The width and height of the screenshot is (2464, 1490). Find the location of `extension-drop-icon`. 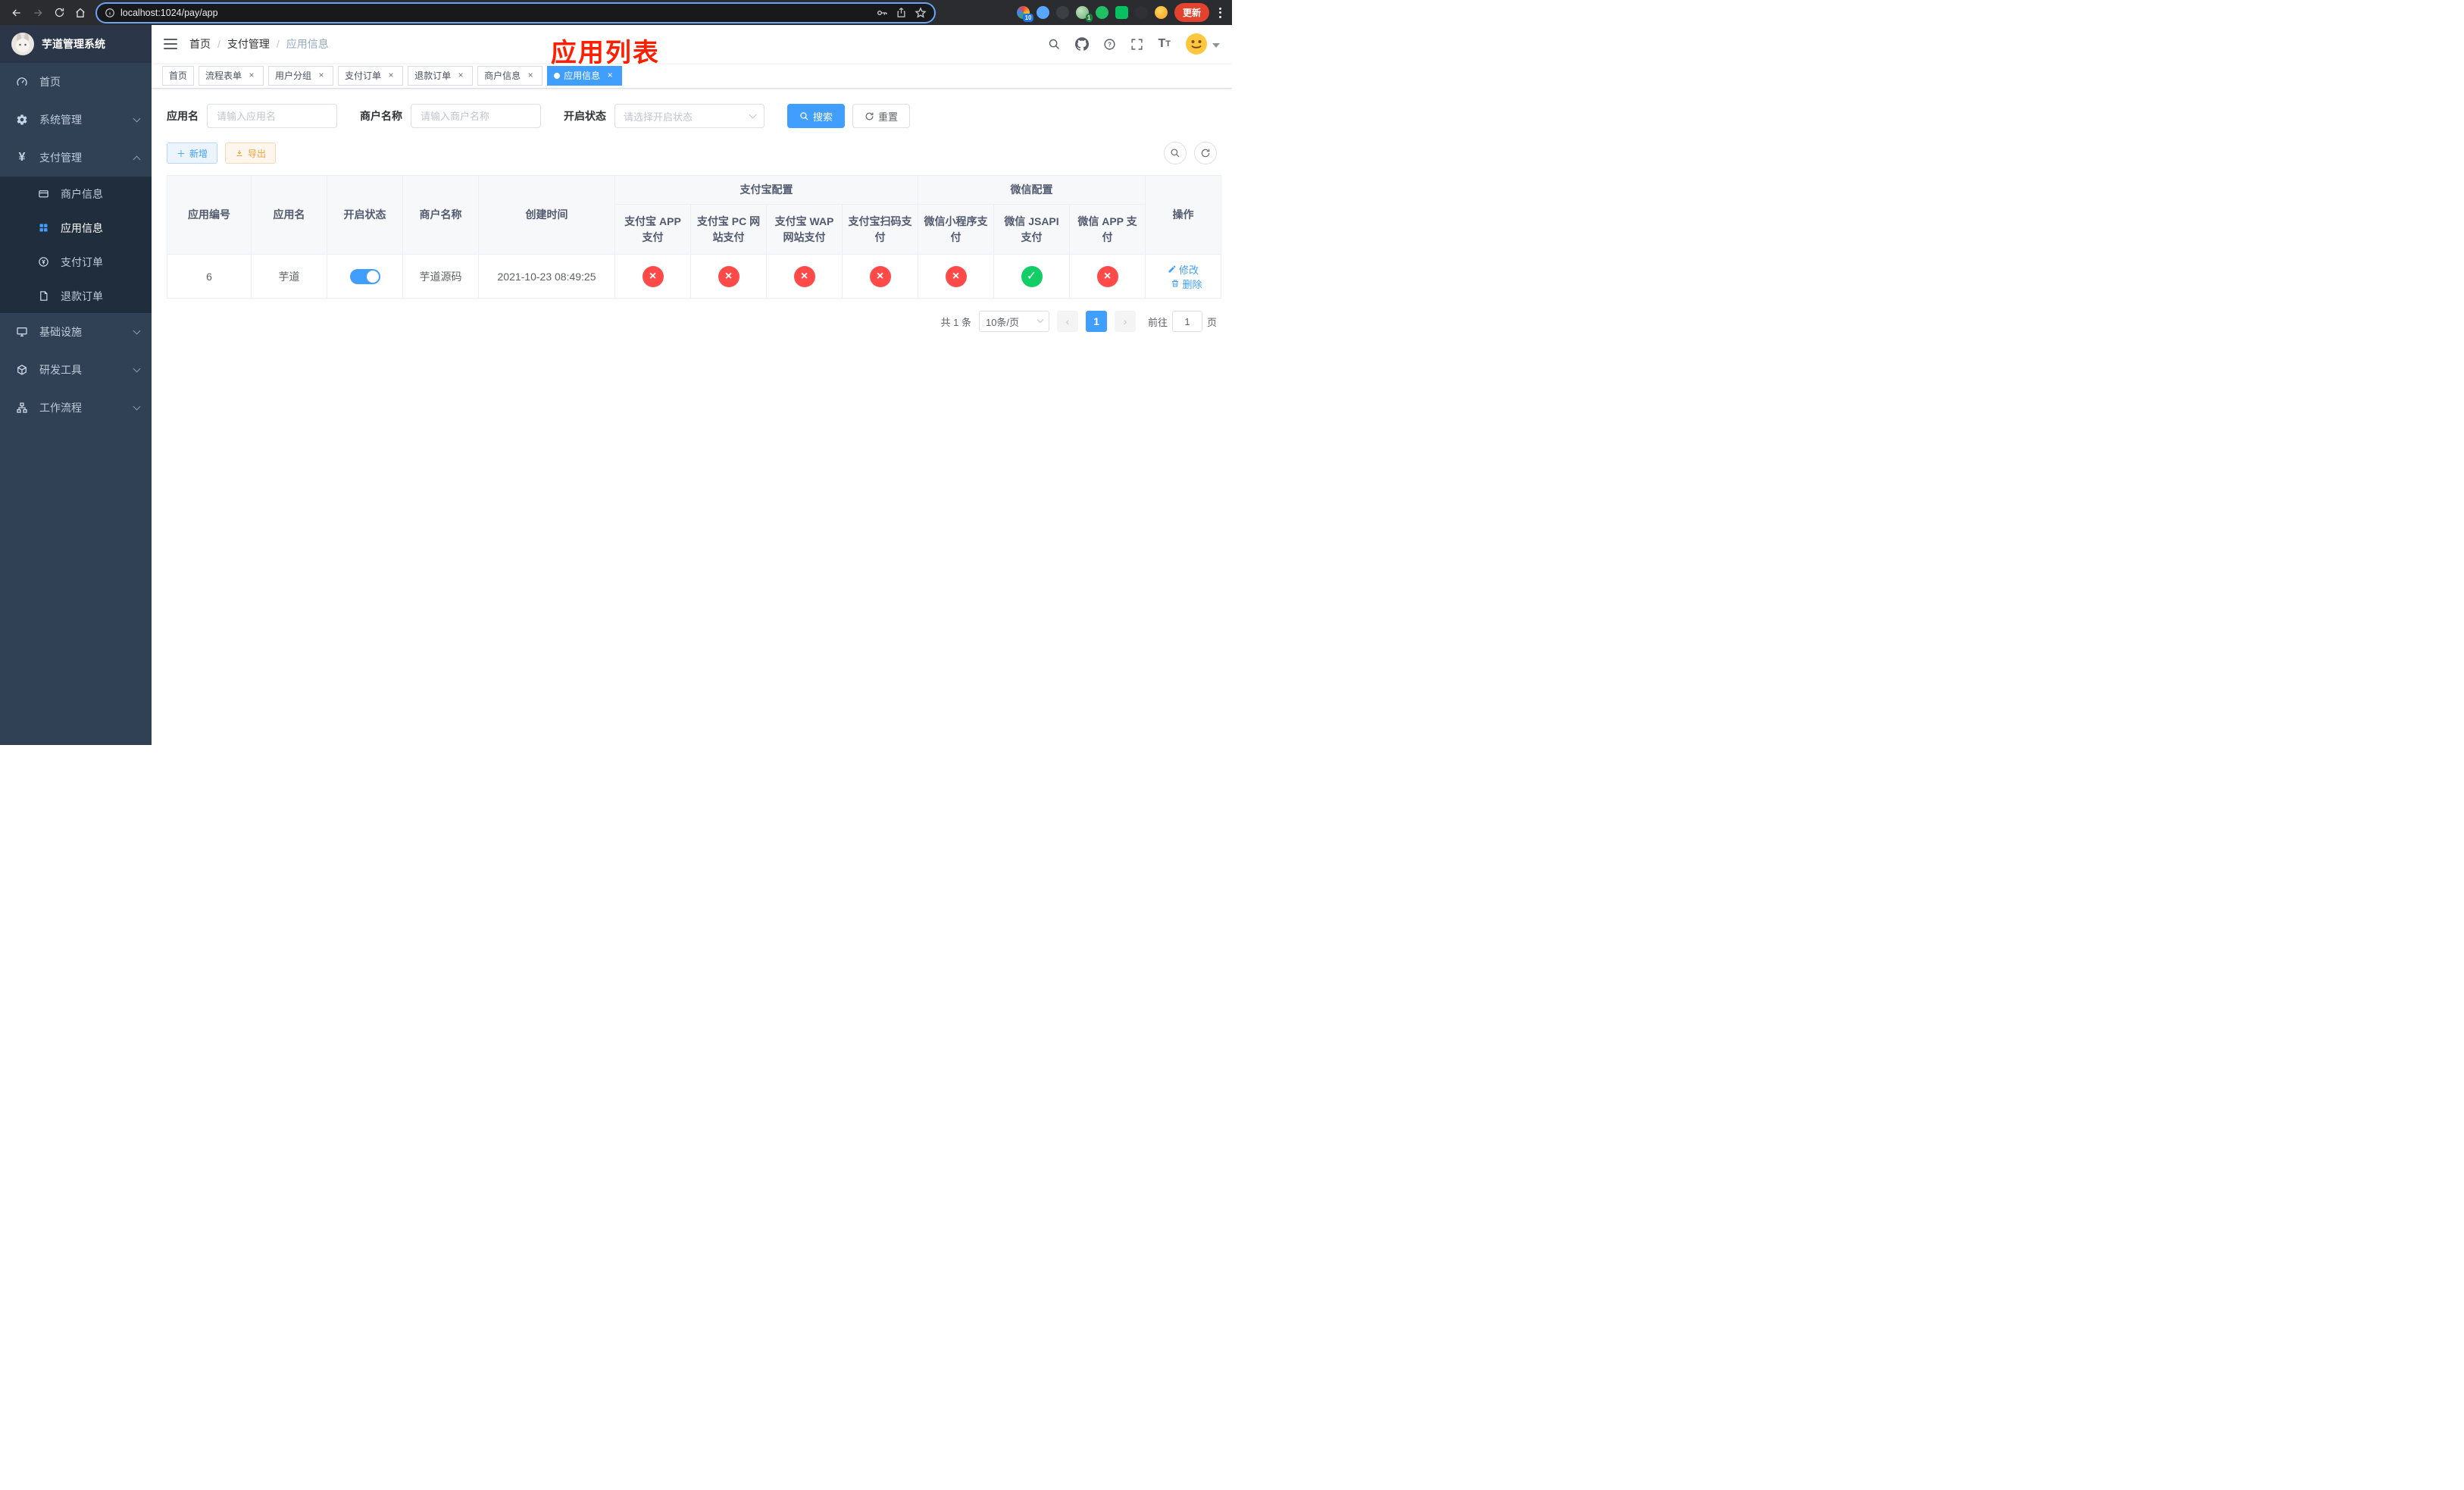

extension-drop-icon is located at coordinates (1042, 13).